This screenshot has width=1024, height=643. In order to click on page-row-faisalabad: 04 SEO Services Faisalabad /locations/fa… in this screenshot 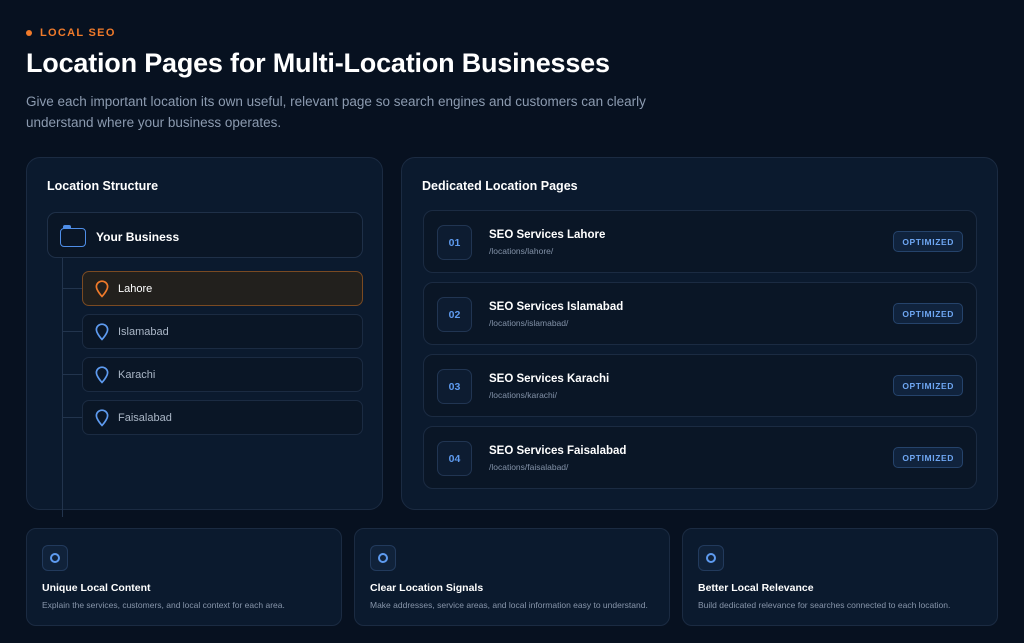, I will do `click(700, 457)`.